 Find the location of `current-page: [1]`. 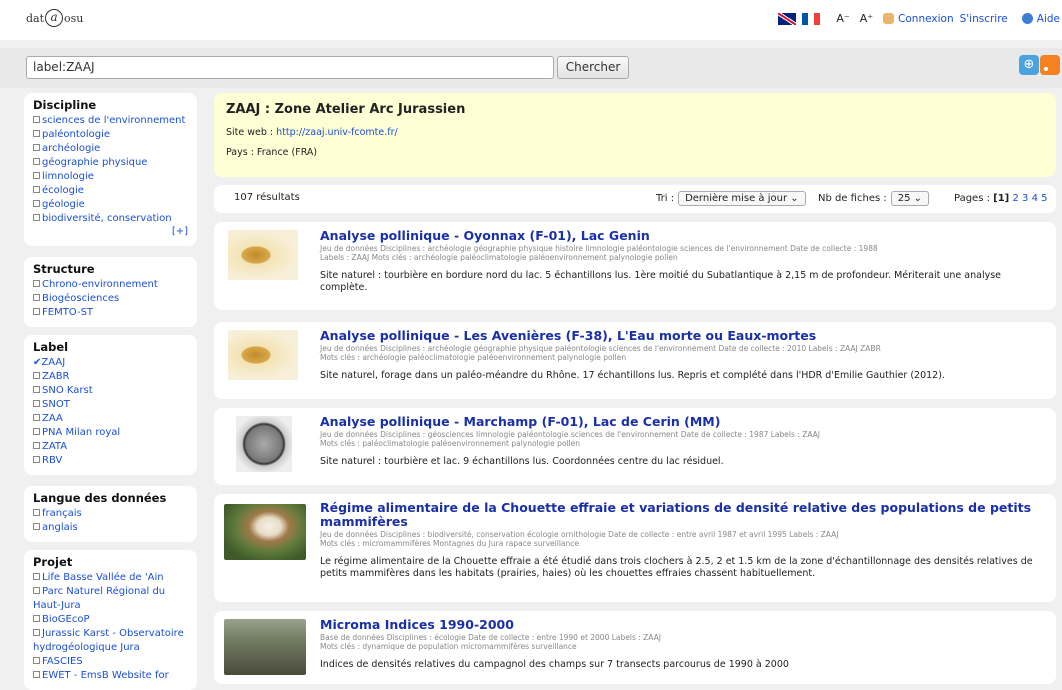

current-page: [1] is located at coordinates (1001, 198).